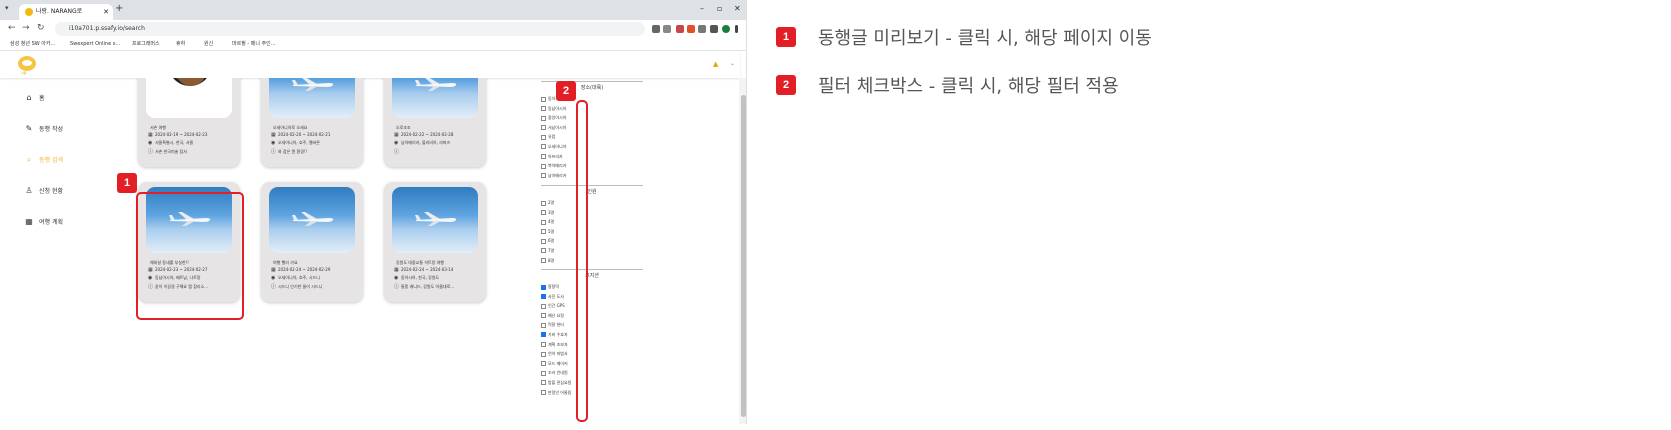  Describe the element at coordinates (736, 29) in the screenshot. I see `menu-icon` at that location.